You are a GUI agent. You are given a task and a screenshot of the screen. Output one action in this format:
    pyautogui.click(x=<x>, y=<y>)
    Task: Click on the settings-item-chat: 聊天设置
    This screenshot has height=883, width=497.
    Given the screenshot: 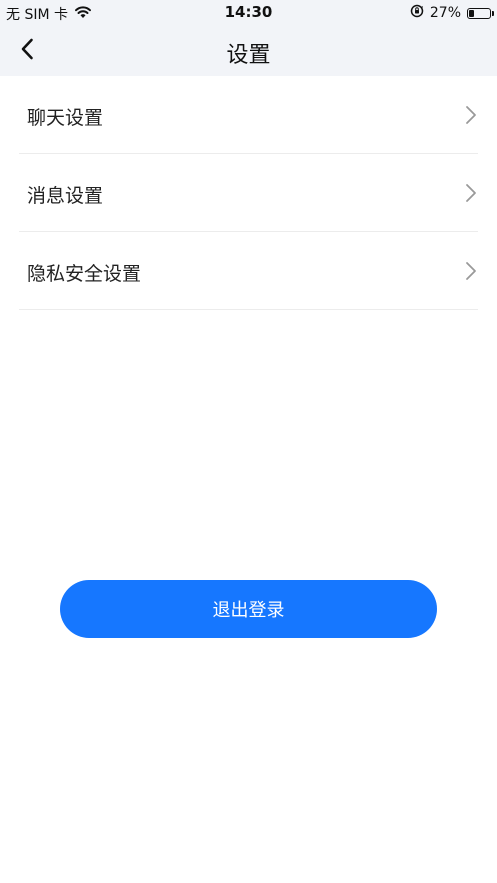 What is the action you would take?
    pyautogui.click(x=248, y=115)
    